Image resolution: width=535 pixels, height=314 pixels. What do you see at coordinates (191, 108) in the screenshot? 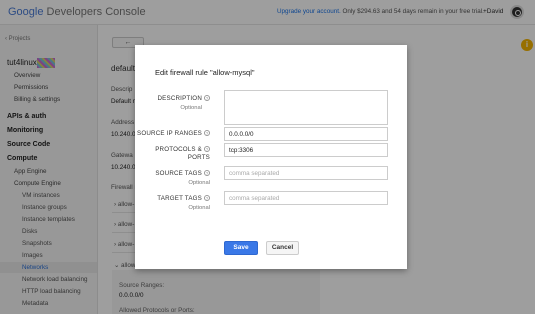
I see `description-optional-label: Optional` at bounding box center [191, 108].